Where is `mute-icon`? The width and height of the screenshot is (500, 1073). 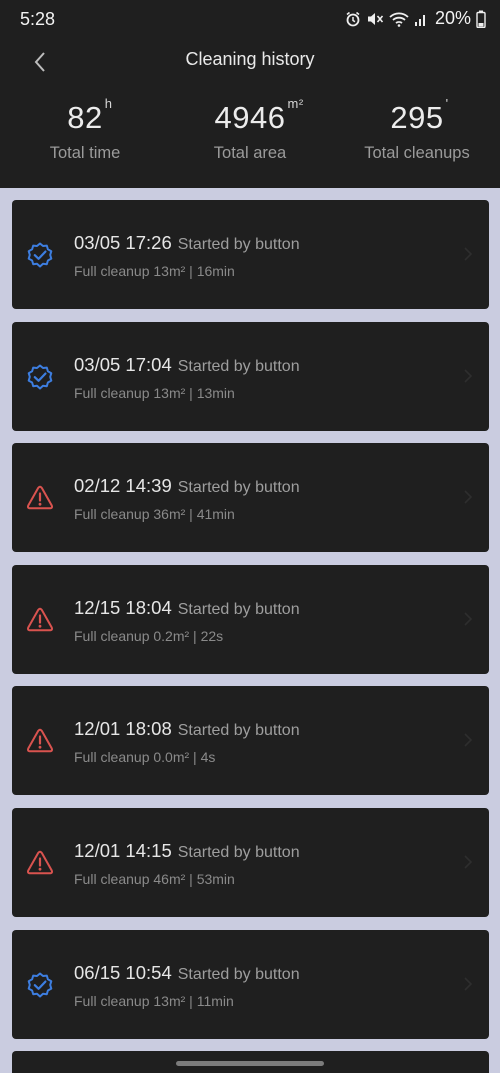
mute-icon is located at coordinates (375, 19).